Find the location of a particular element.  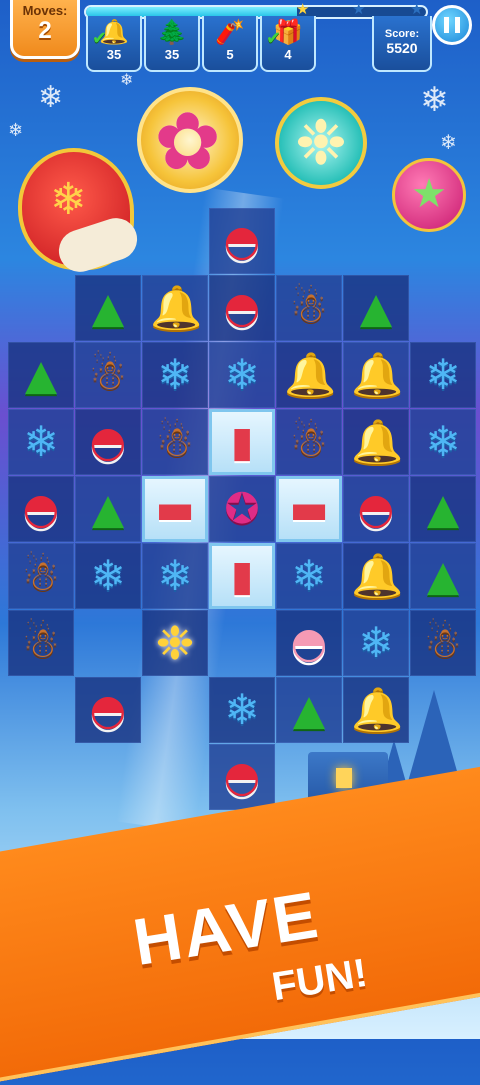

board-cell: ❉ is located at coordinates (175, 643).